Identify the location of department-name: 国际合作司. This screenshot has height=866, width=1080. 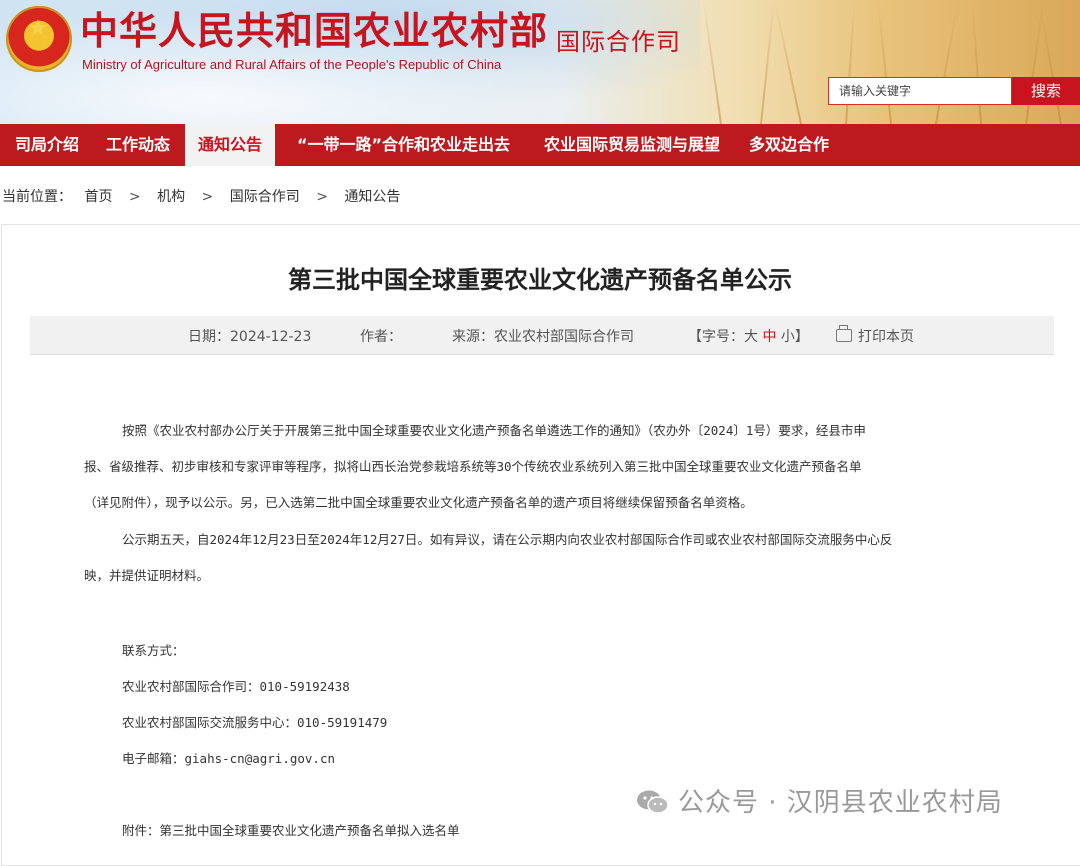
(618, 39).